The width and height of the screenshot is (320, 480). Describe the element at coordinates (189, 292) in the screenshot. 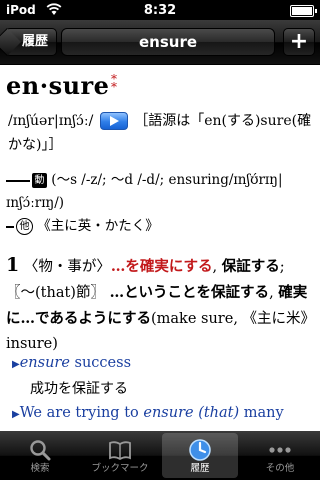

I see `sense-translation-3: …ということを保証する` at that location.